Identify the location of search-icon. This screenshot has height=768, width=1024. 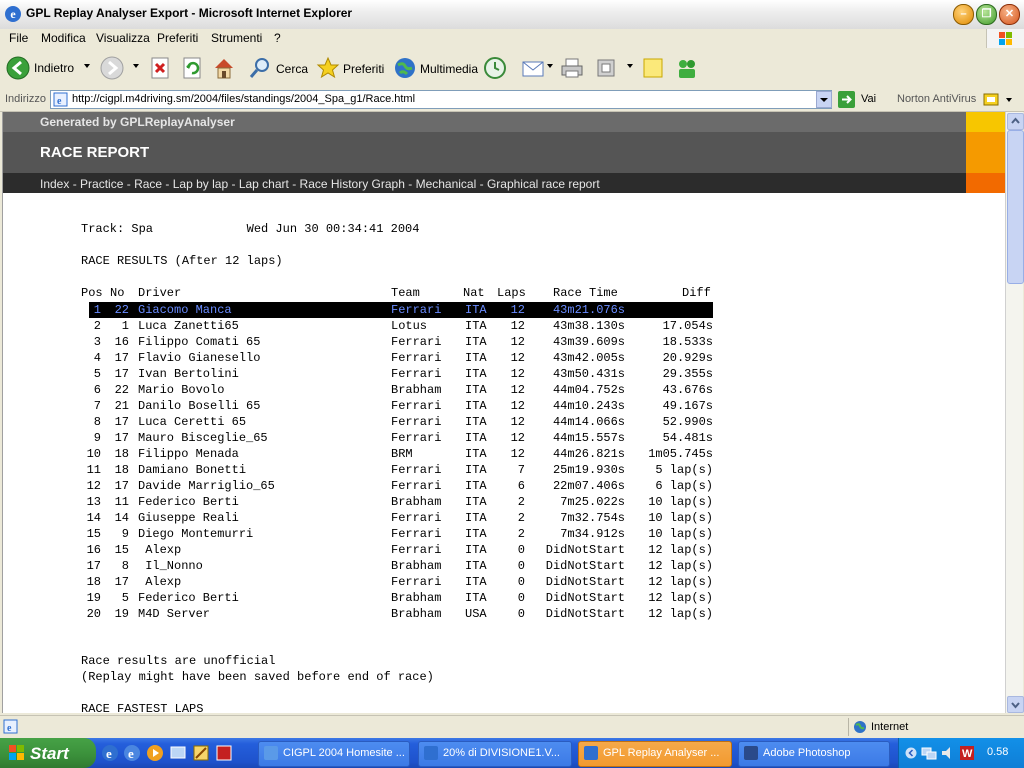
(260, 68).